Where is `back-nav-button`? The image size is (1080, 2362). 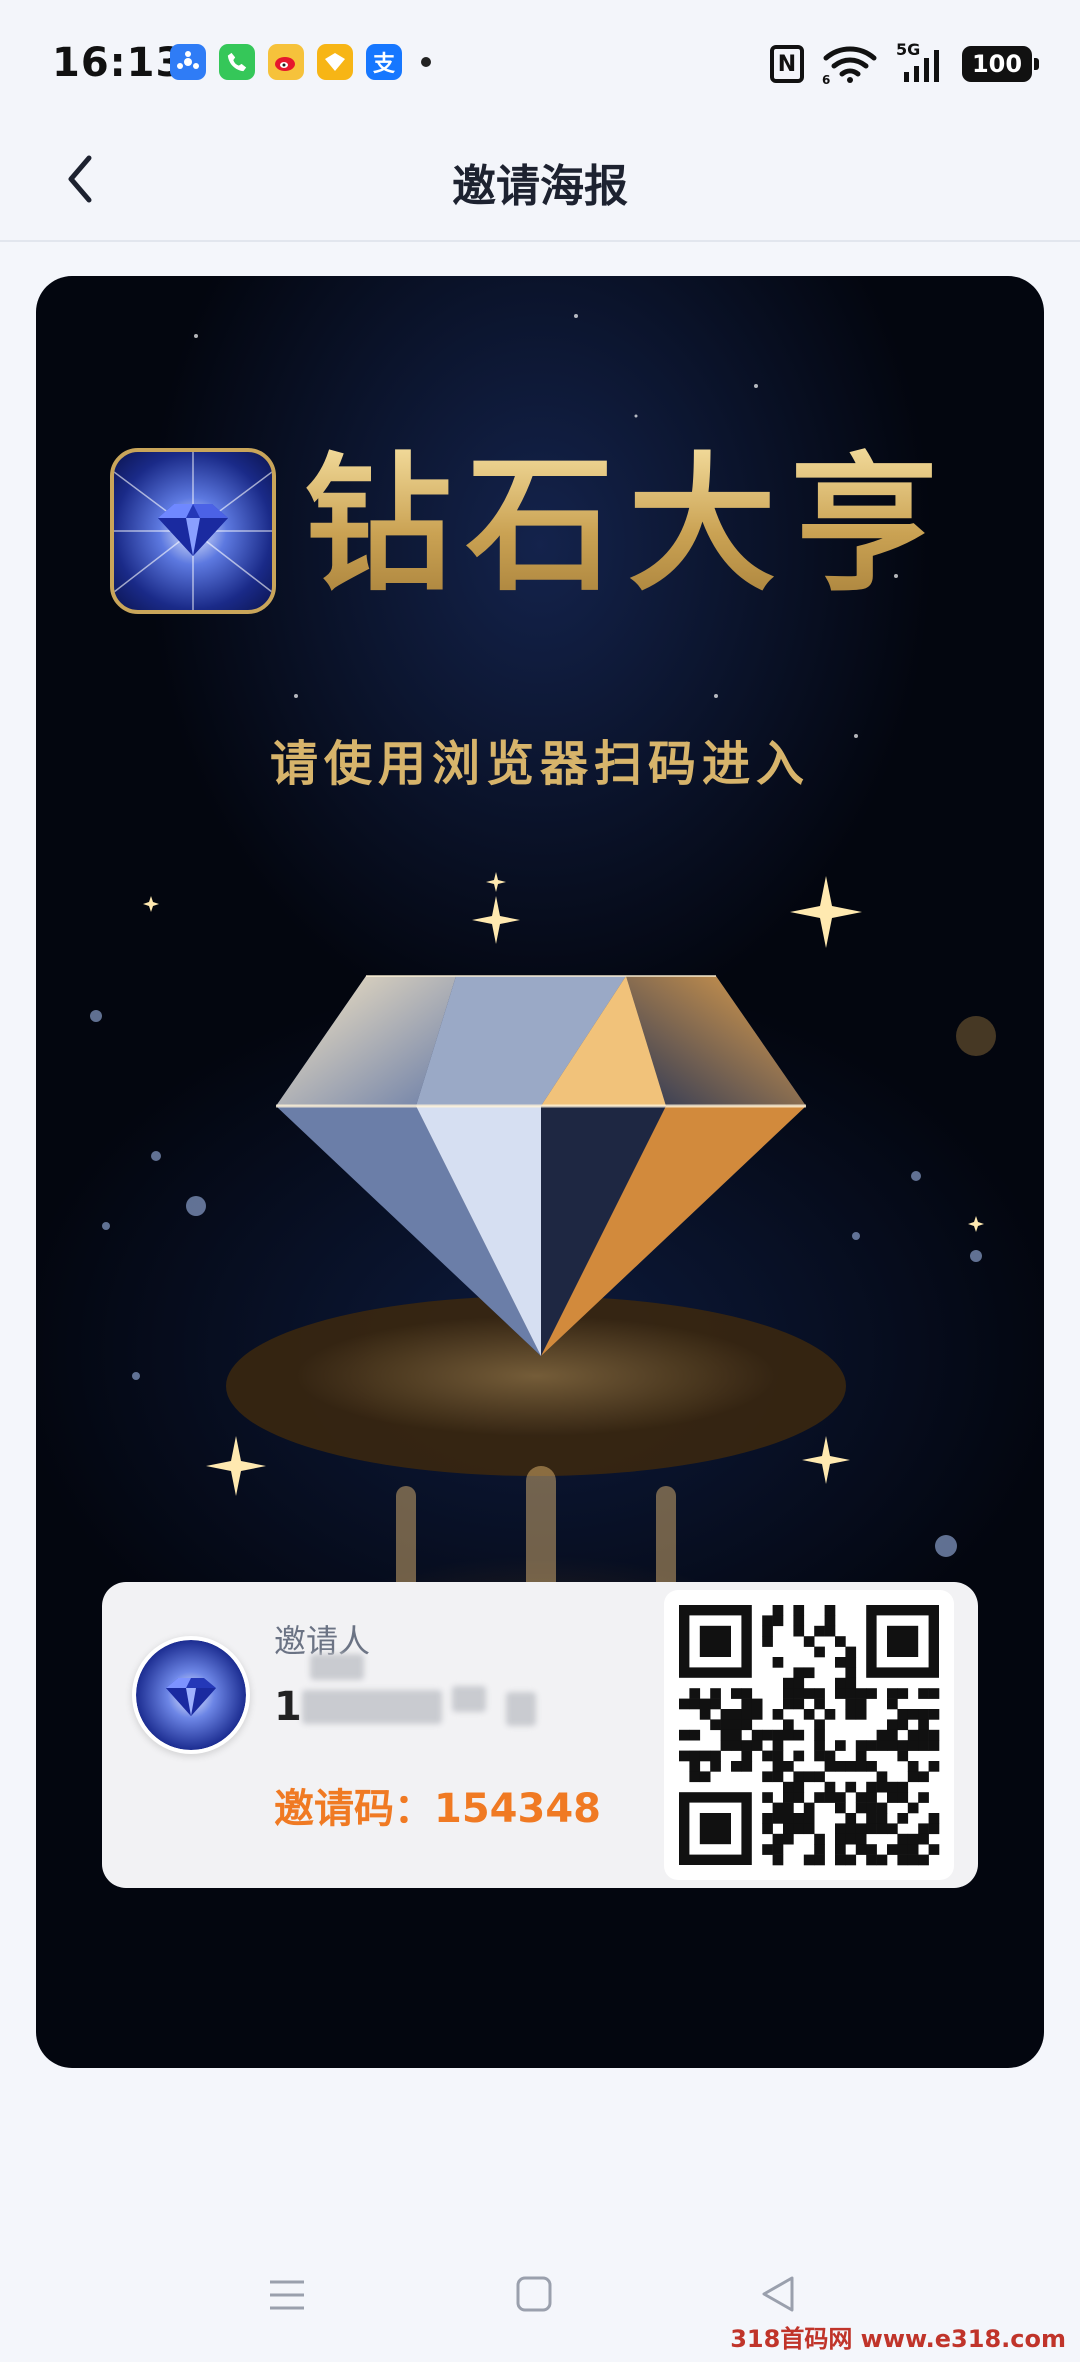 back-nav-button is located at coordinates (778, 2296).